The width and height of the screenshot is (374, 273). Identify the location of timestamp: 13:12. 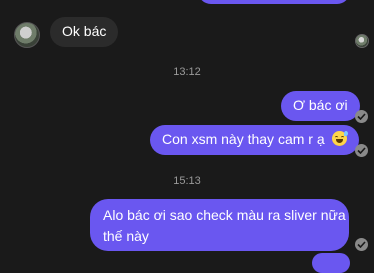
(187, 72).